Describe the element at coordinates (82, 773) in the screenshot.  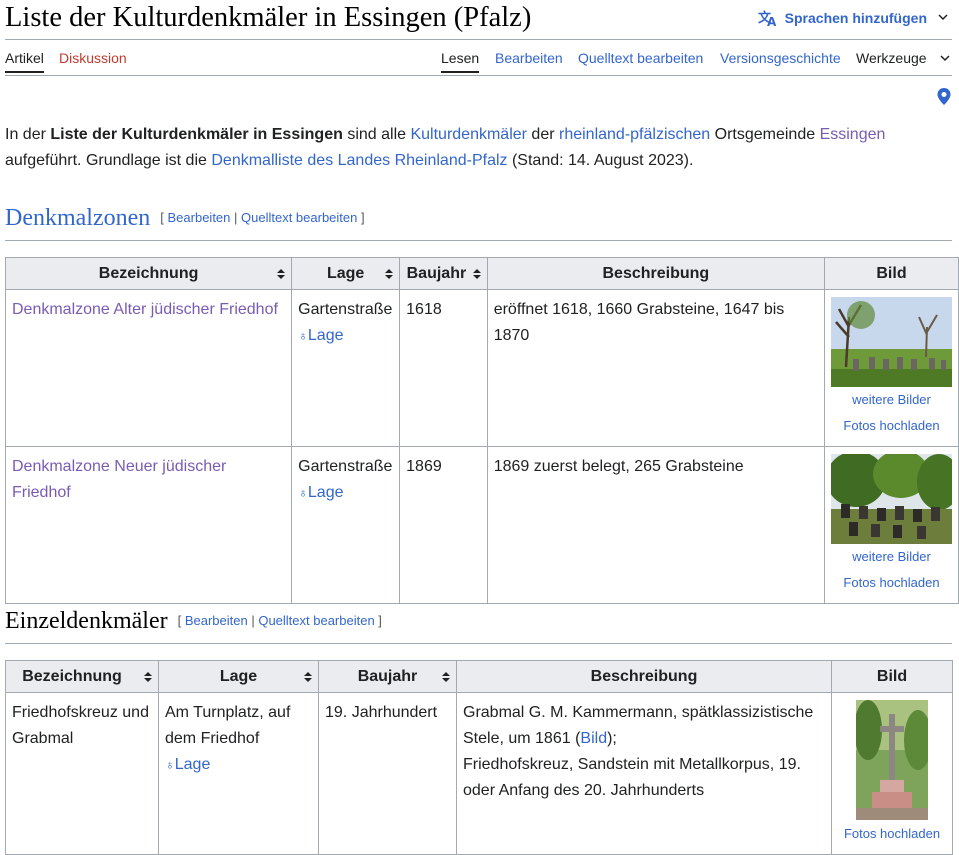
I see `monument-name-cell: Friedhofskreuz und Grabmal` at that location.